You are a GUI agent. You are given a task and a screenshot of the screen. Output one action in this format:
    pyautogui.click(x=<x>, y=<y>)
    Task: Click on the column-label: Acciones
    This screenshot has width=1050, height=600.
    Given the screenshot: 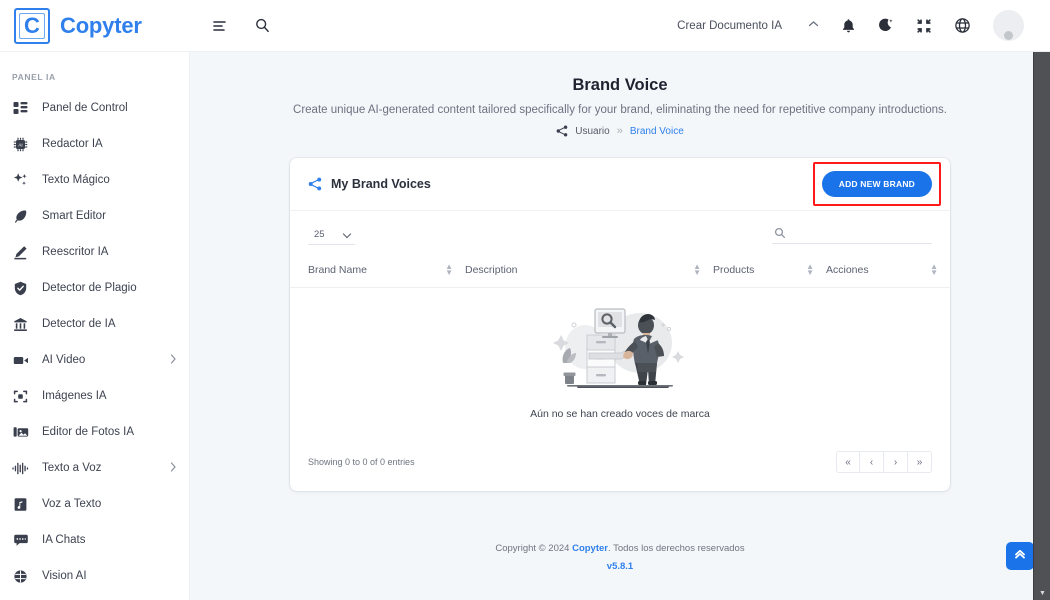 What is the action you would take?
    pyautogui.click(x=847, y=270)
    